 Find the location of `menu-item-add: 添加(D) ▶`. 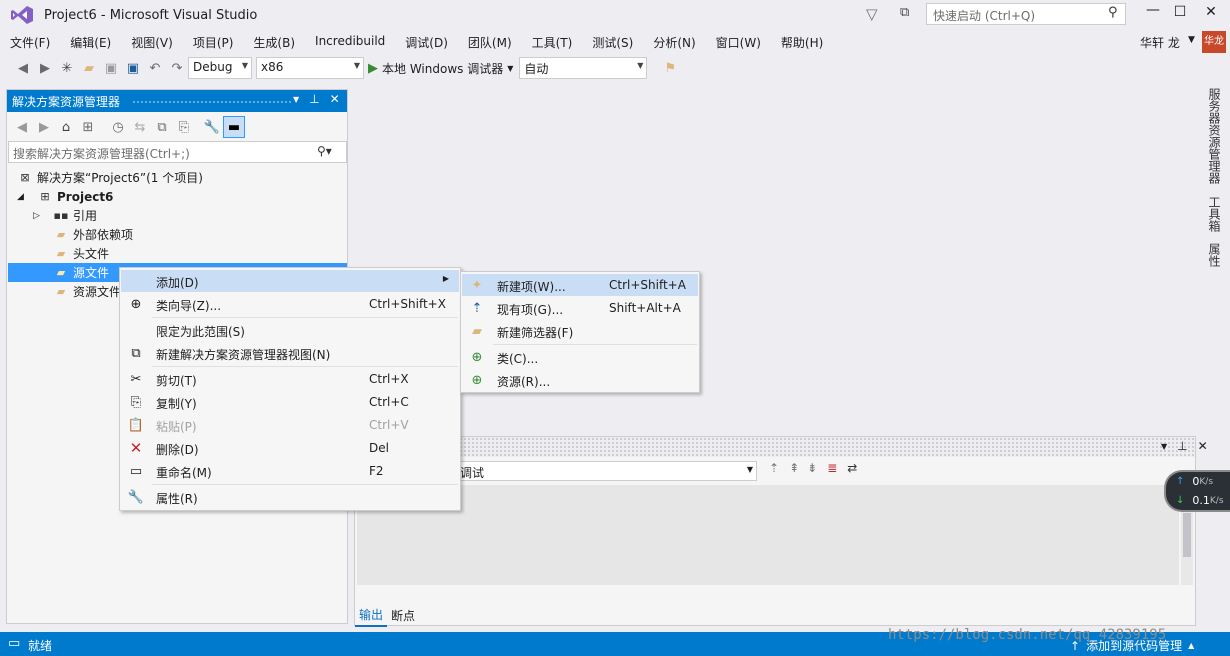

menu-item-add: 添加(D) ▶ is located at coordinates (290, 281).